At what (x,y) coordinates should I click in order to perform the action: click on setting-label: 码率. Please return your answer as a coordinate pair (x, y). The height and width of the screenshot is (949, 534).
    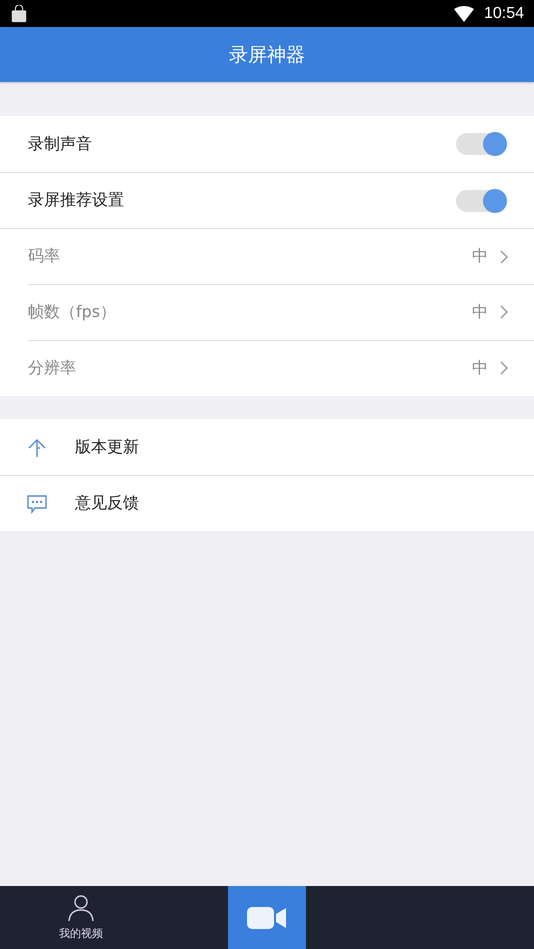
    Looking at the image, I should click on (44, 256).